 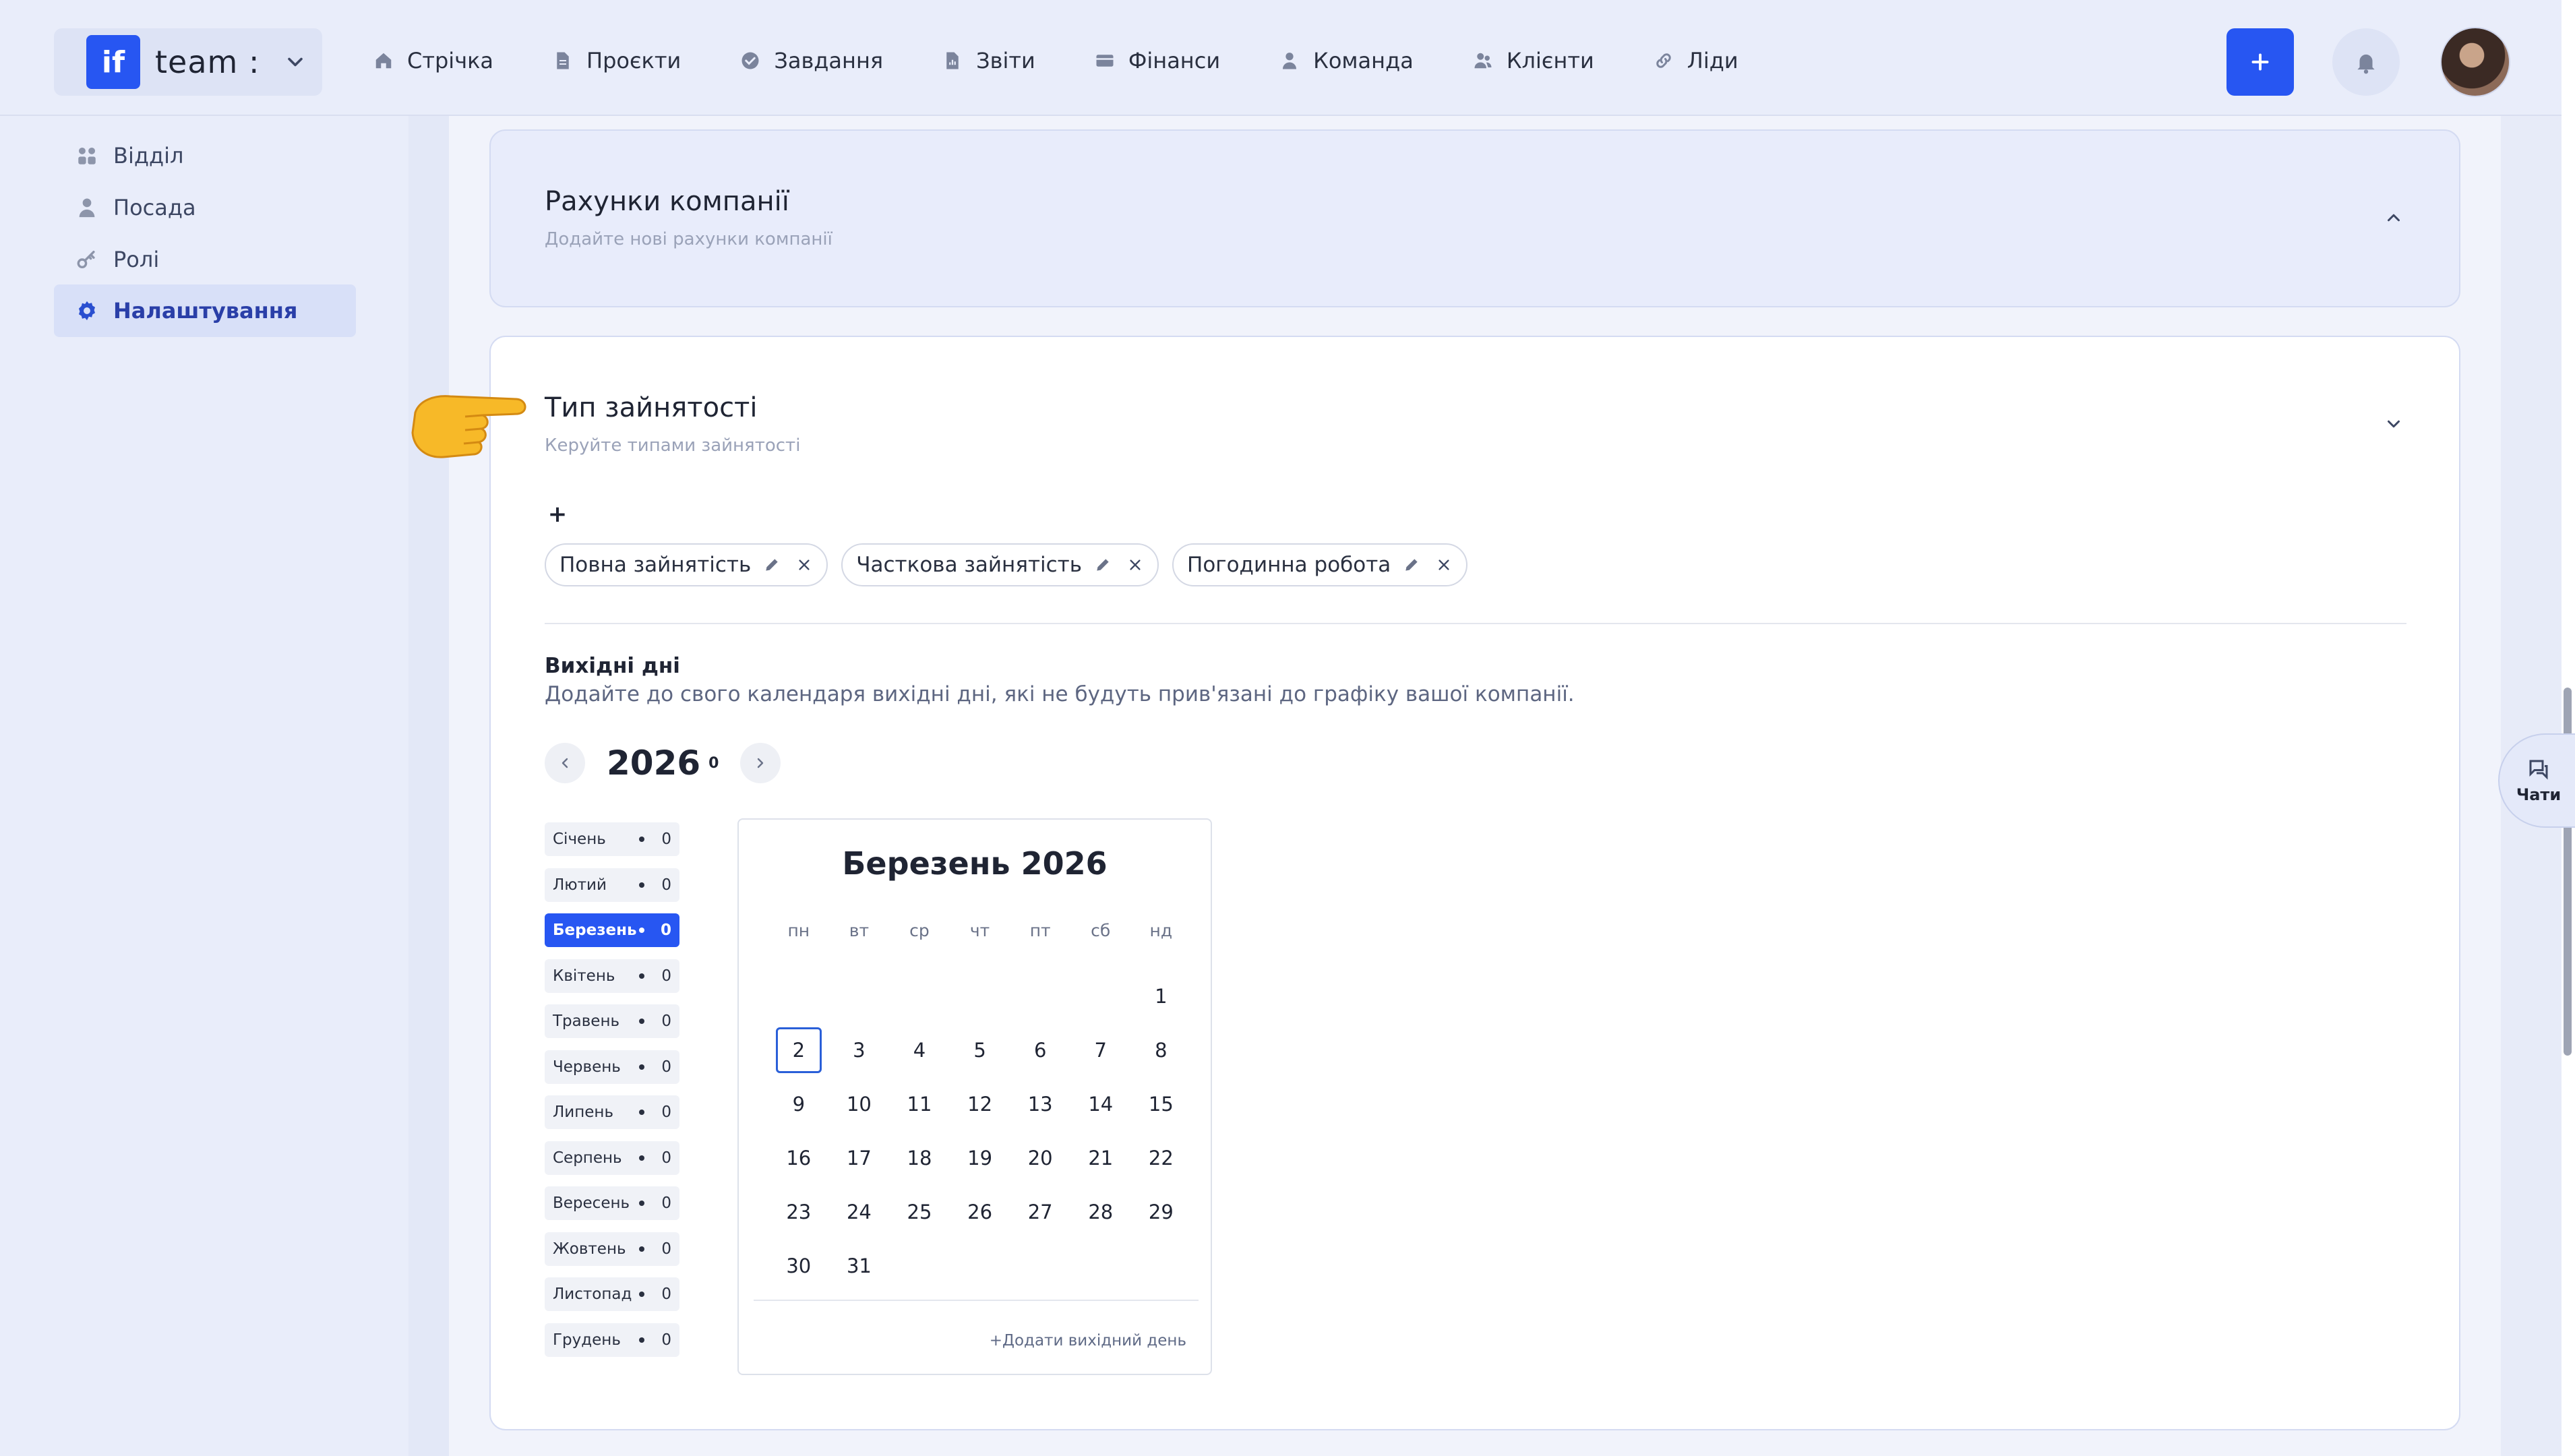 I want to click on calendar-day: 26, so click(x=980, y=1212).